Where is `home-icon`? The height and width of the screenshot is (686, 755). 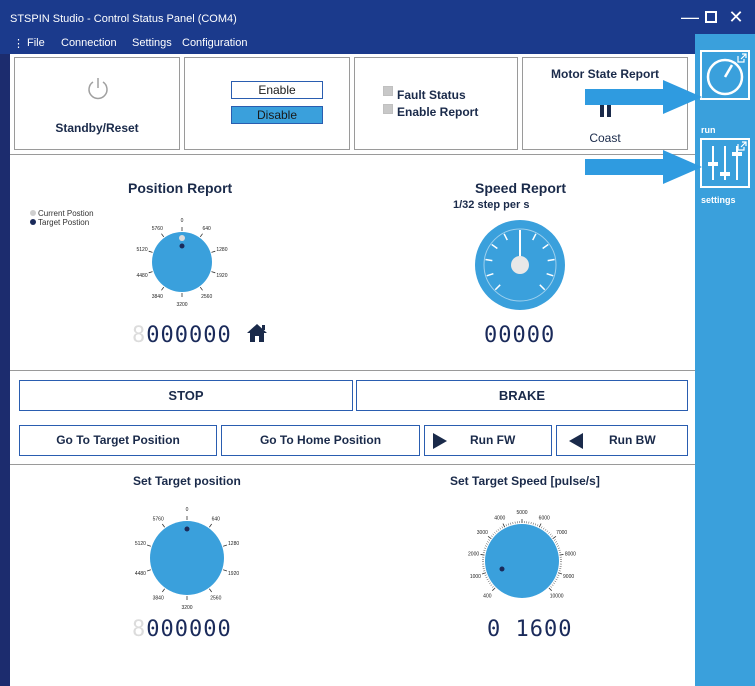 home-icon is located at coordinates (257, 333).